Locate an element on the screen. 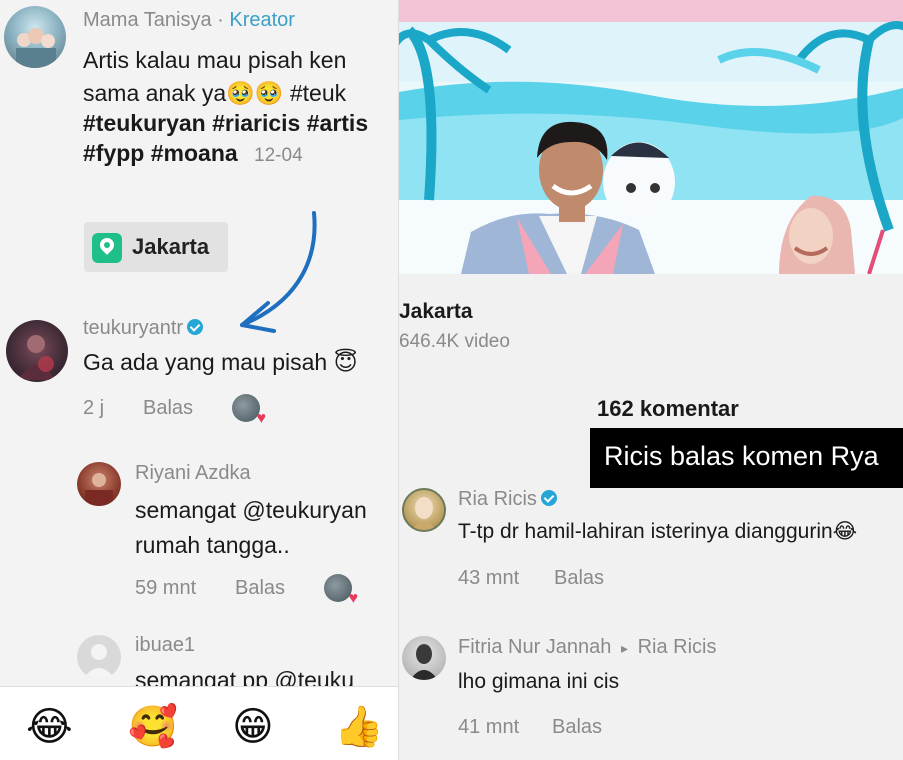 The width and height of the screenshot is (903, 760). reply-to-arrow-icon: ▸ is located at coordinates (624, 648).